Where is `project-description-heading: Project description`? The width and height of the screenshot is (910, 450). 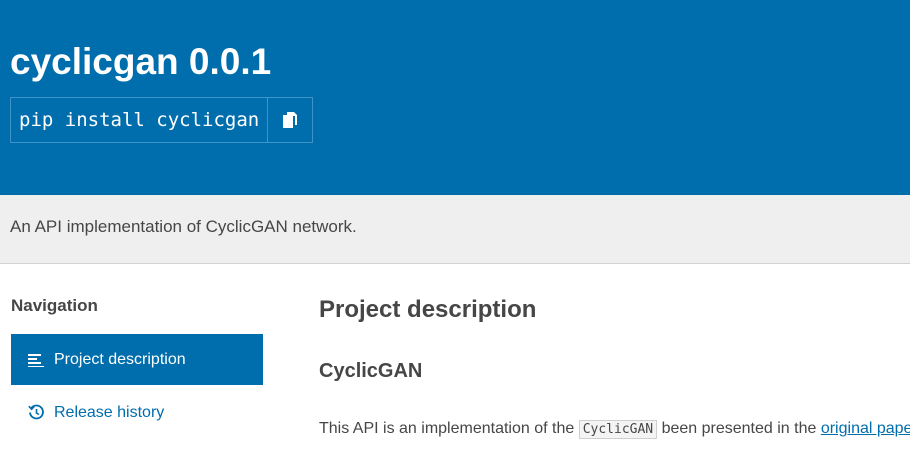 project-description-heading: Project description is located at coordinates (428, 309).